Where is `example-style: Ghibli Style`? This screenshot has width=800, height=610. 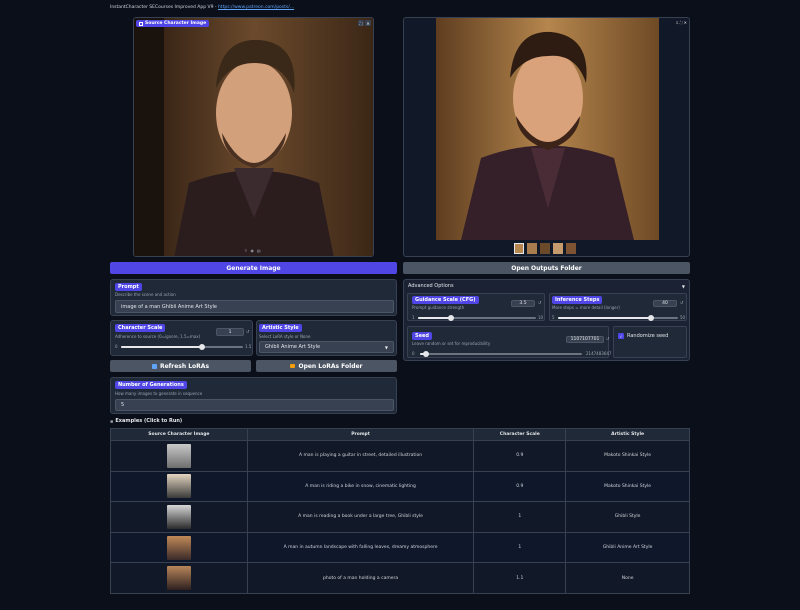 example-style: Ghibli Style is located at coordinates (627, 517).